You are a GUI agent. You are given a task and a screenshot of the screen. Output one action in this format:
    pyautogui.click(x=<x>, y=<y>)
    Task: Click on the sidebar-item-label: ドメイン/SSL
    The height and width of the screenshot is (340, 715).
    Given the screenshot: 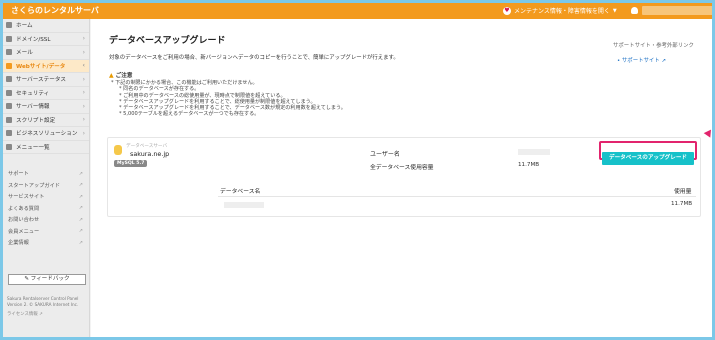 What is the action you would take?
    pyautogui.click(x=33, y=39)
    